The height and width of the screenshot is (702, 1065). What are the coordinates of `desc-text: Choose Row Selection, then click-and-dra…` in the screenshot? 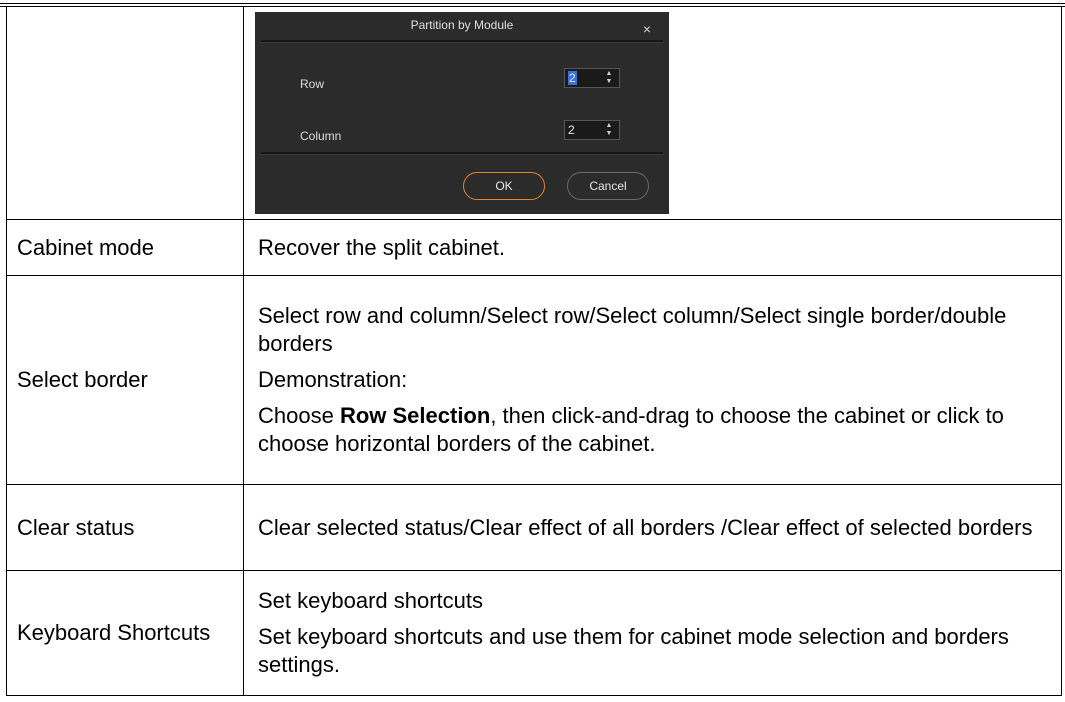 It's located at (653, 430).